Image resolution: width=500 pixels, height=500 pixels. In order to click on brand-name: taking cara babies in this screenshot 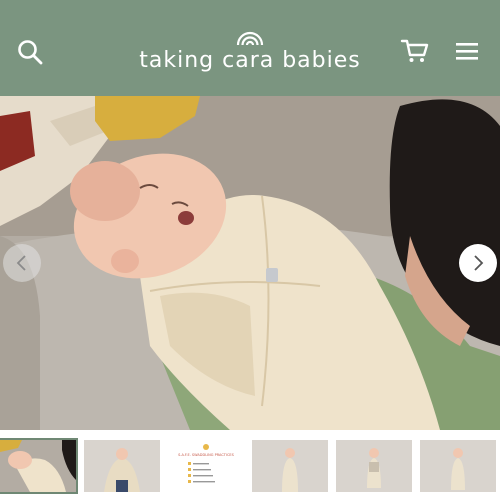, I will do `click(250, 60)`.